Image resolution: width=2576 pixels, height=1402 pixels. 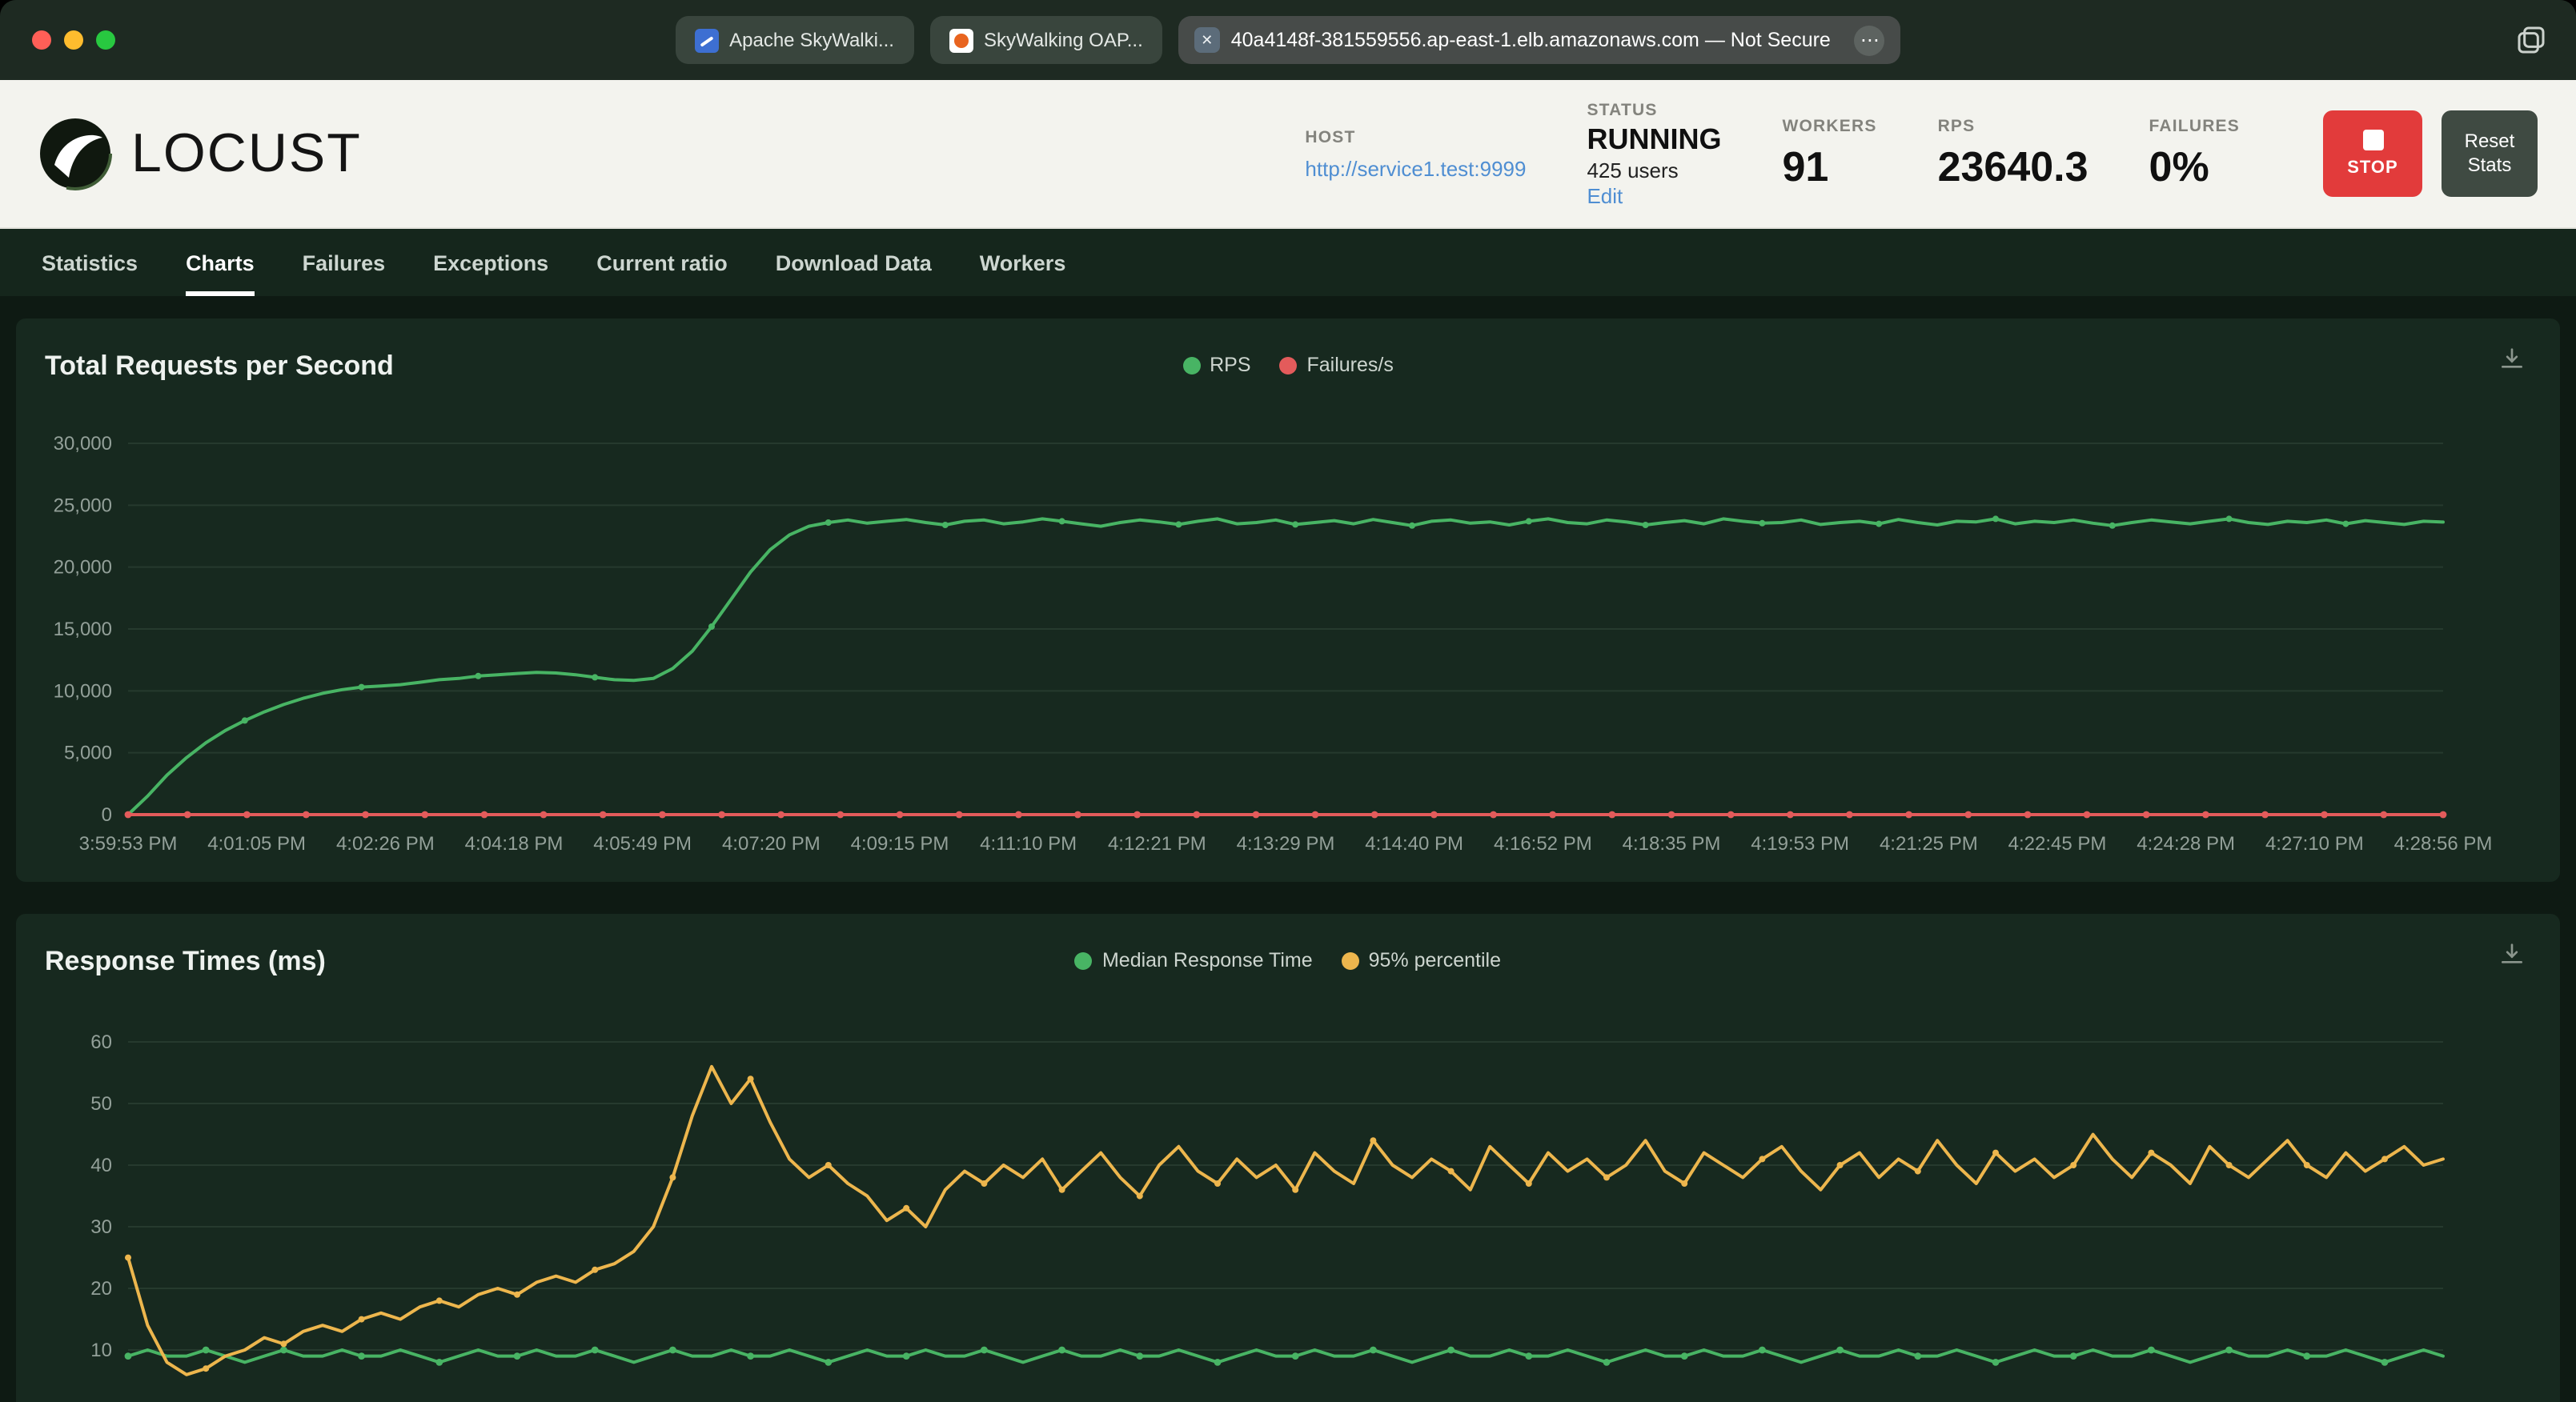 What do you see at coordinates (2057, 844) in the screenshot?
I see `svg-text: 4:22:45 PM` at bounding box center [2057, 844].